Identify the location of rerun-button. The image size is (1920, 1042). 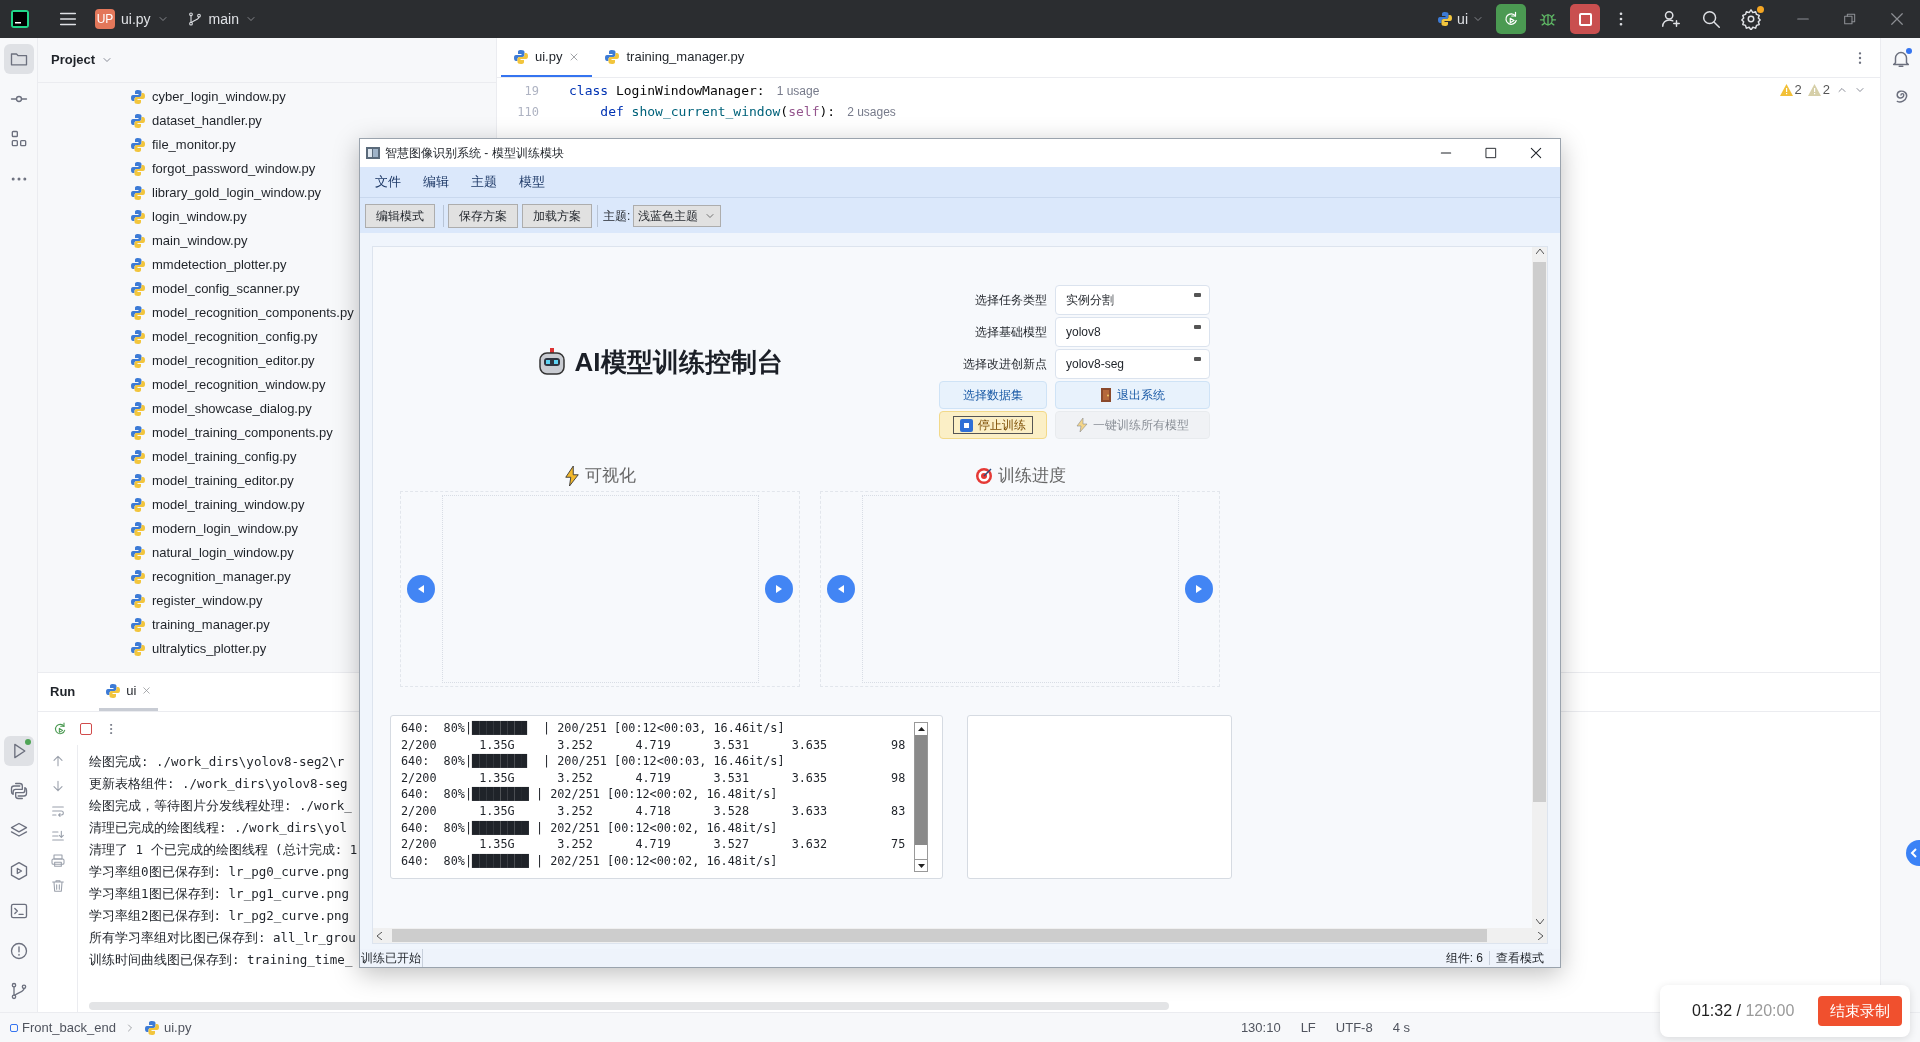
(1511, 19).